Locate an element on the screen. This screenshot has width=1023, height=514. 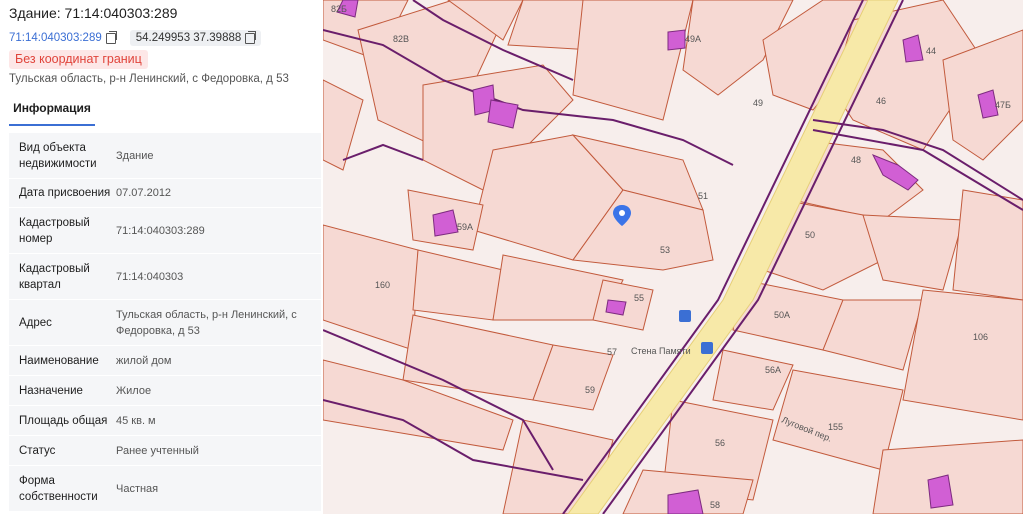
coordinates-text: 54.249953 37.39888 is located at coordinates (188, 38).